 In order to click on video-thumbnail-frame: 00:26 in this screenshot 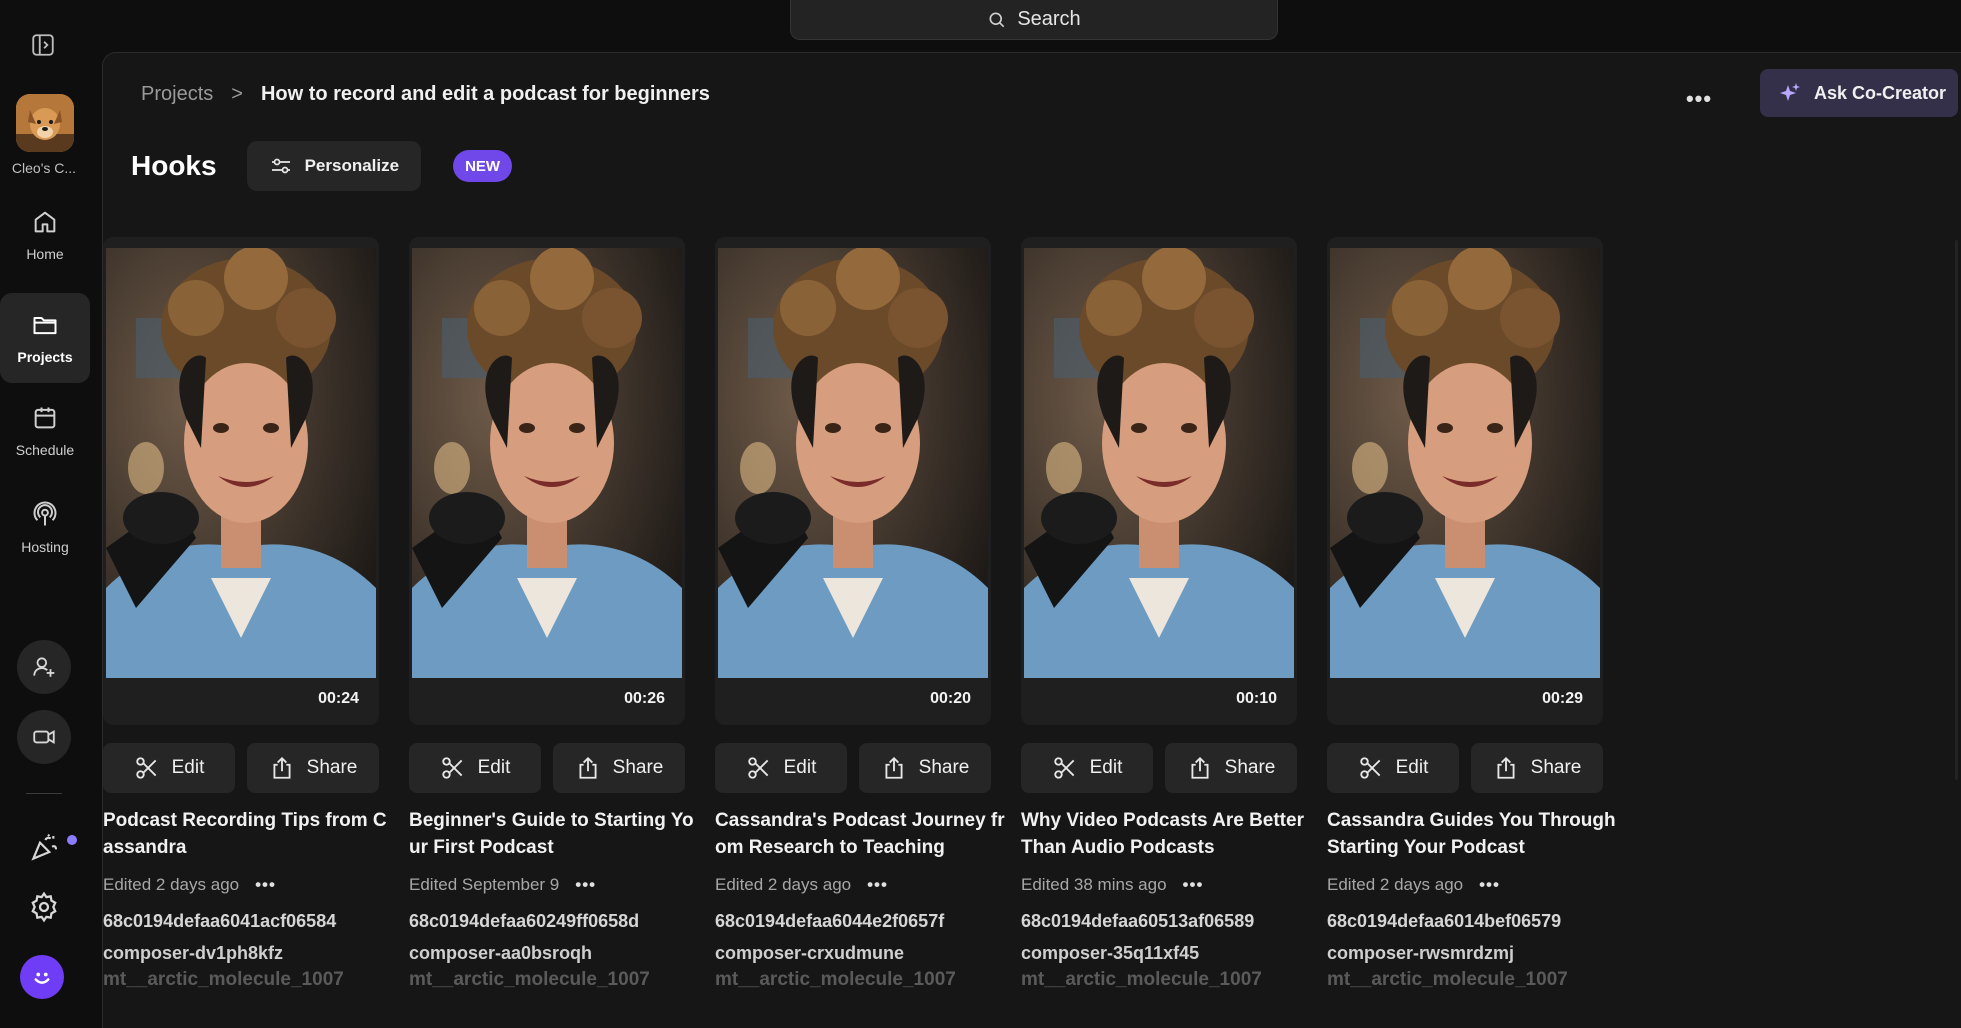, I will do `click(547, 481)`.